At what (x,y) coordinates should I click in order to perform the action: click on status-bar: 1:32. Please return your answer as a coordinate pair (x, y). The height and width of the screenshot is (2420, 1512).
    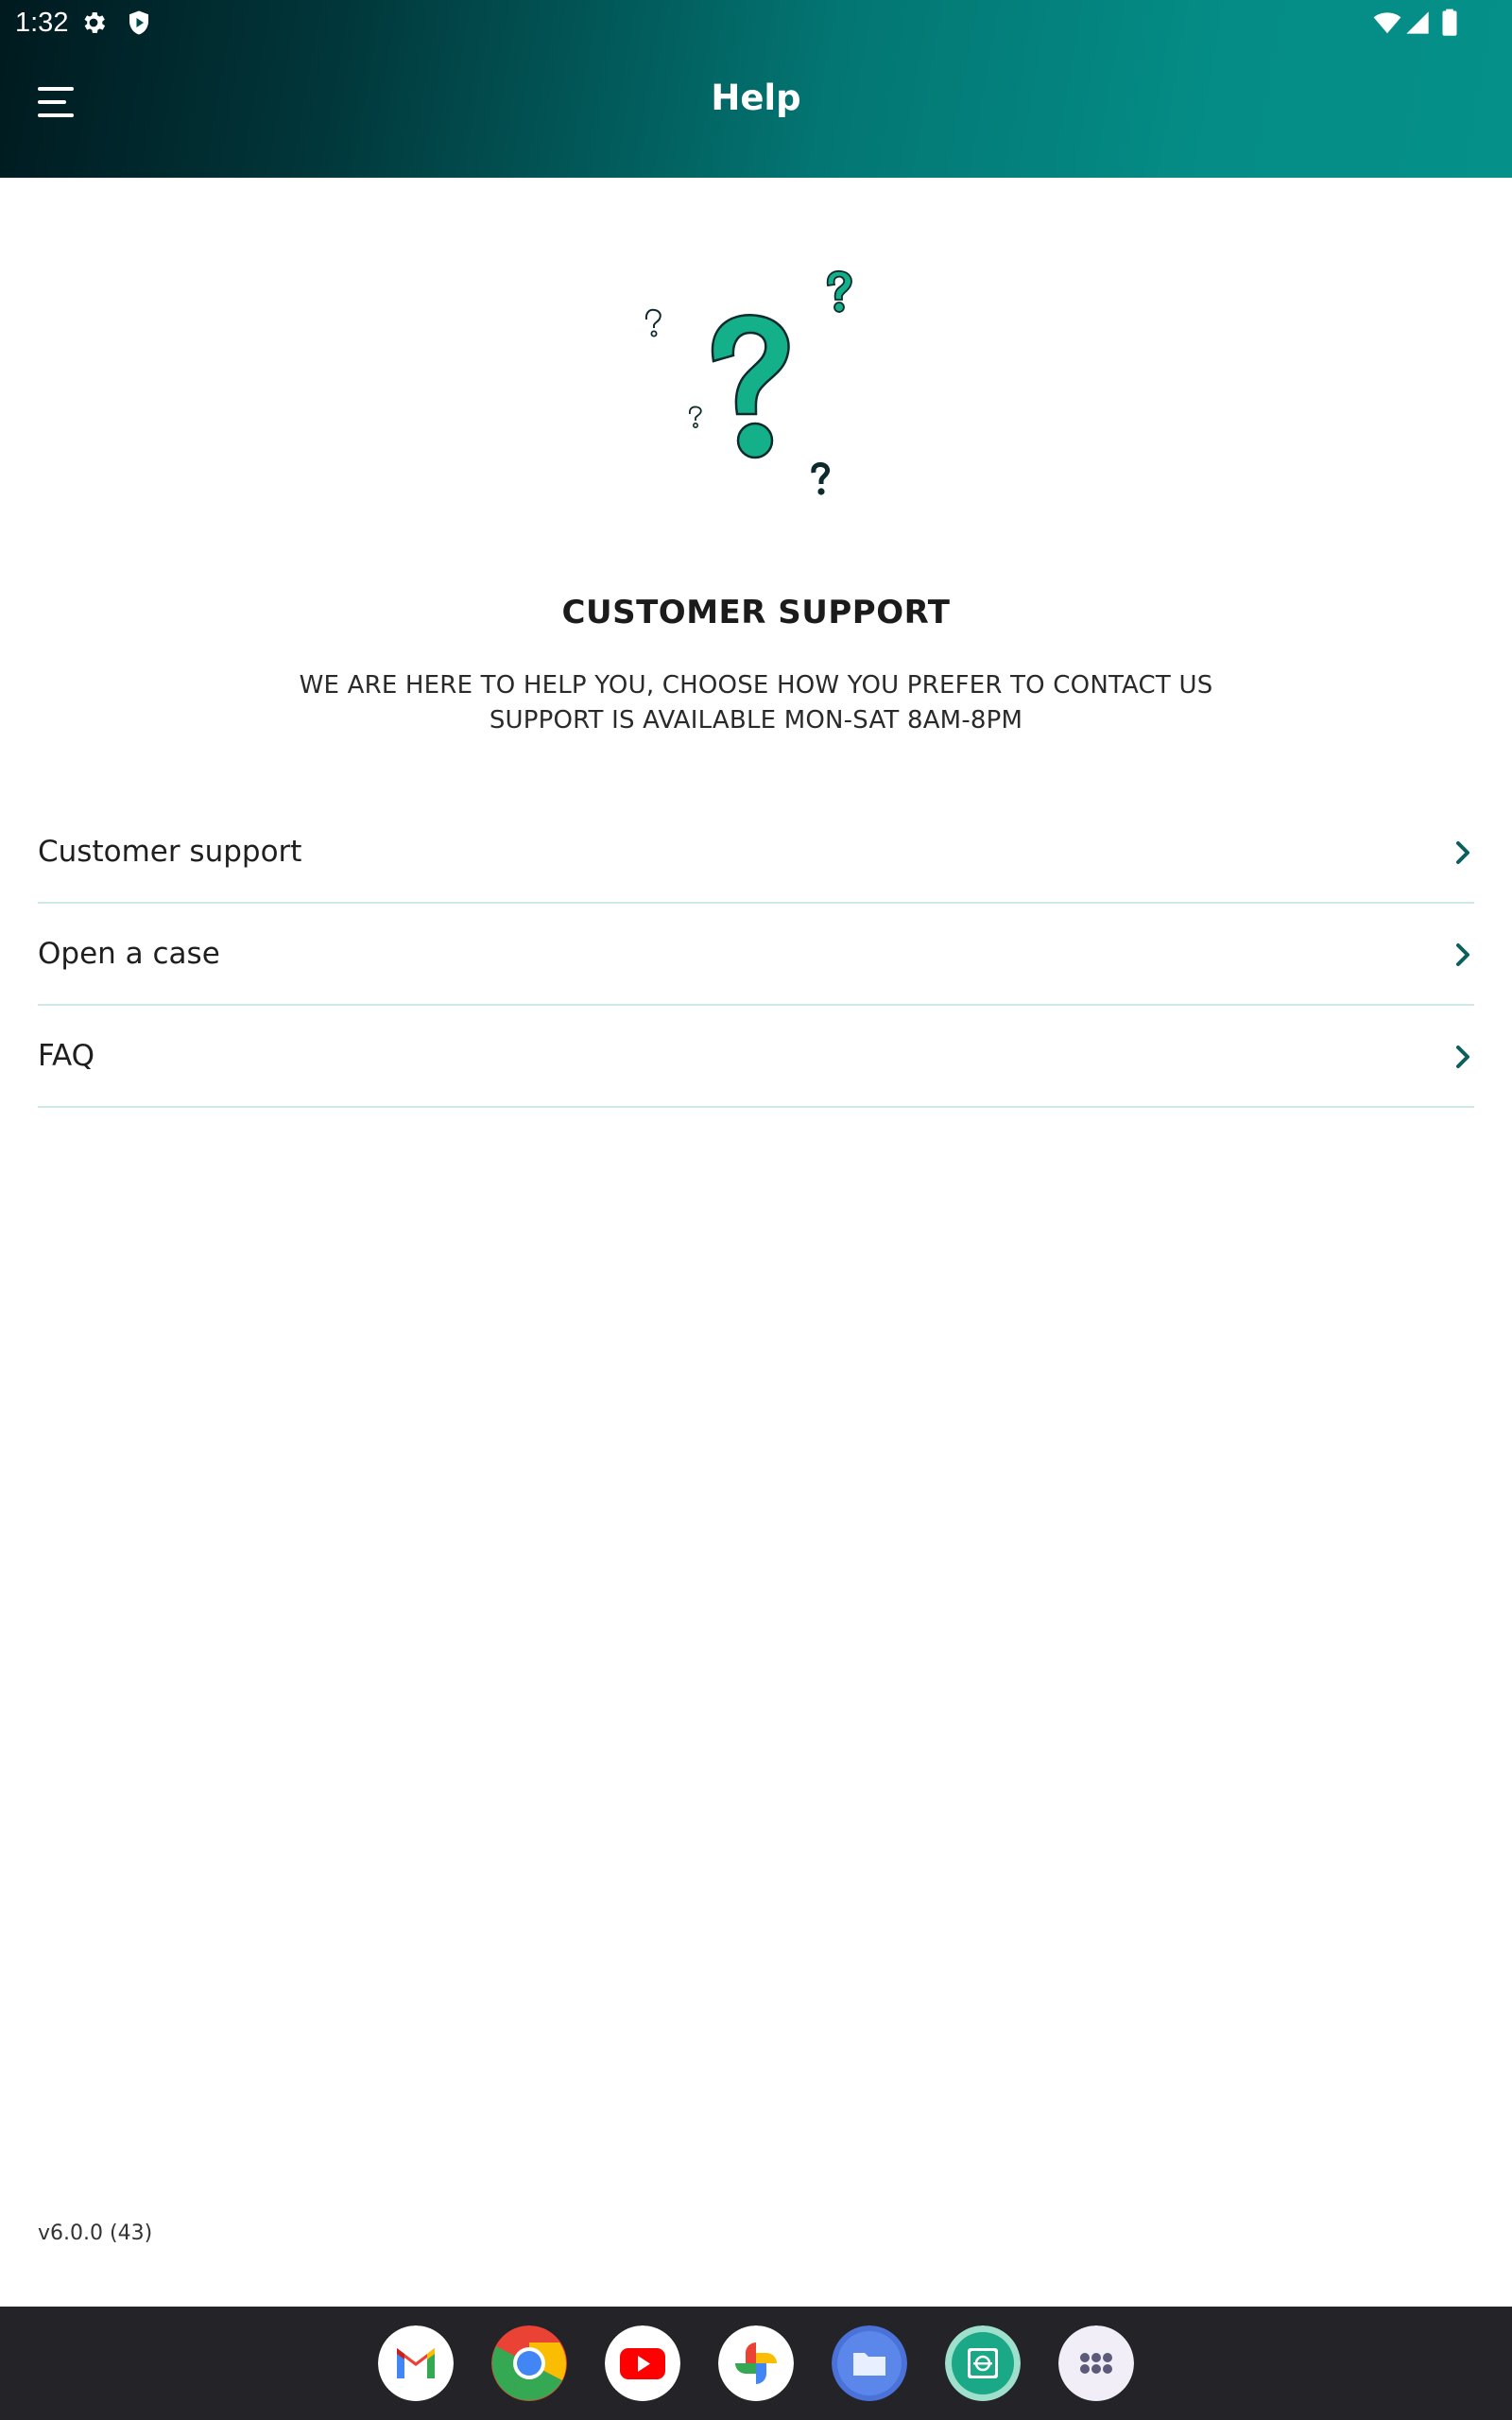
    Looking at the image, I should click on (756, 24).